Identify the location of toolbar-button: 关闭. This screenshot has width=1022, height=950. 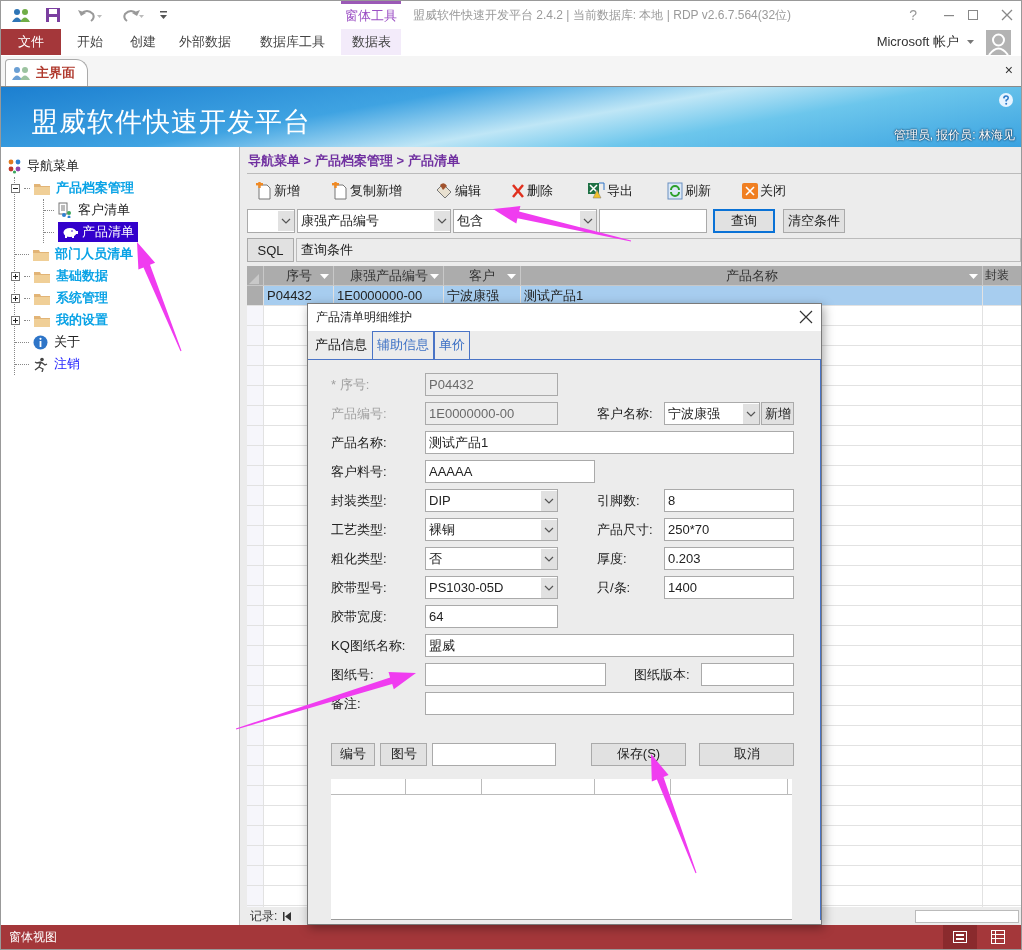
(764, 190).